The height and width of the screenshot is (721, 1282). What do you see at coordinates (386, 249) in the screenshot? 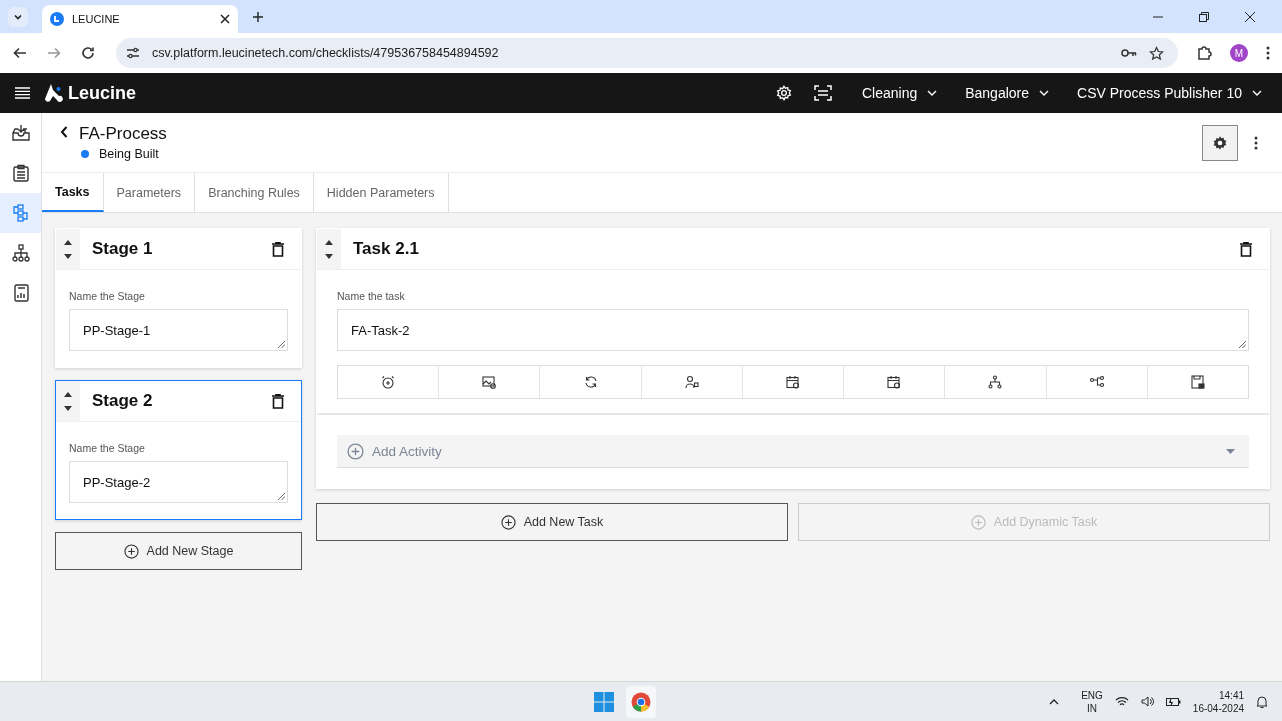
I see `task-title: Task 2.1` at bounding box center [386, 249].